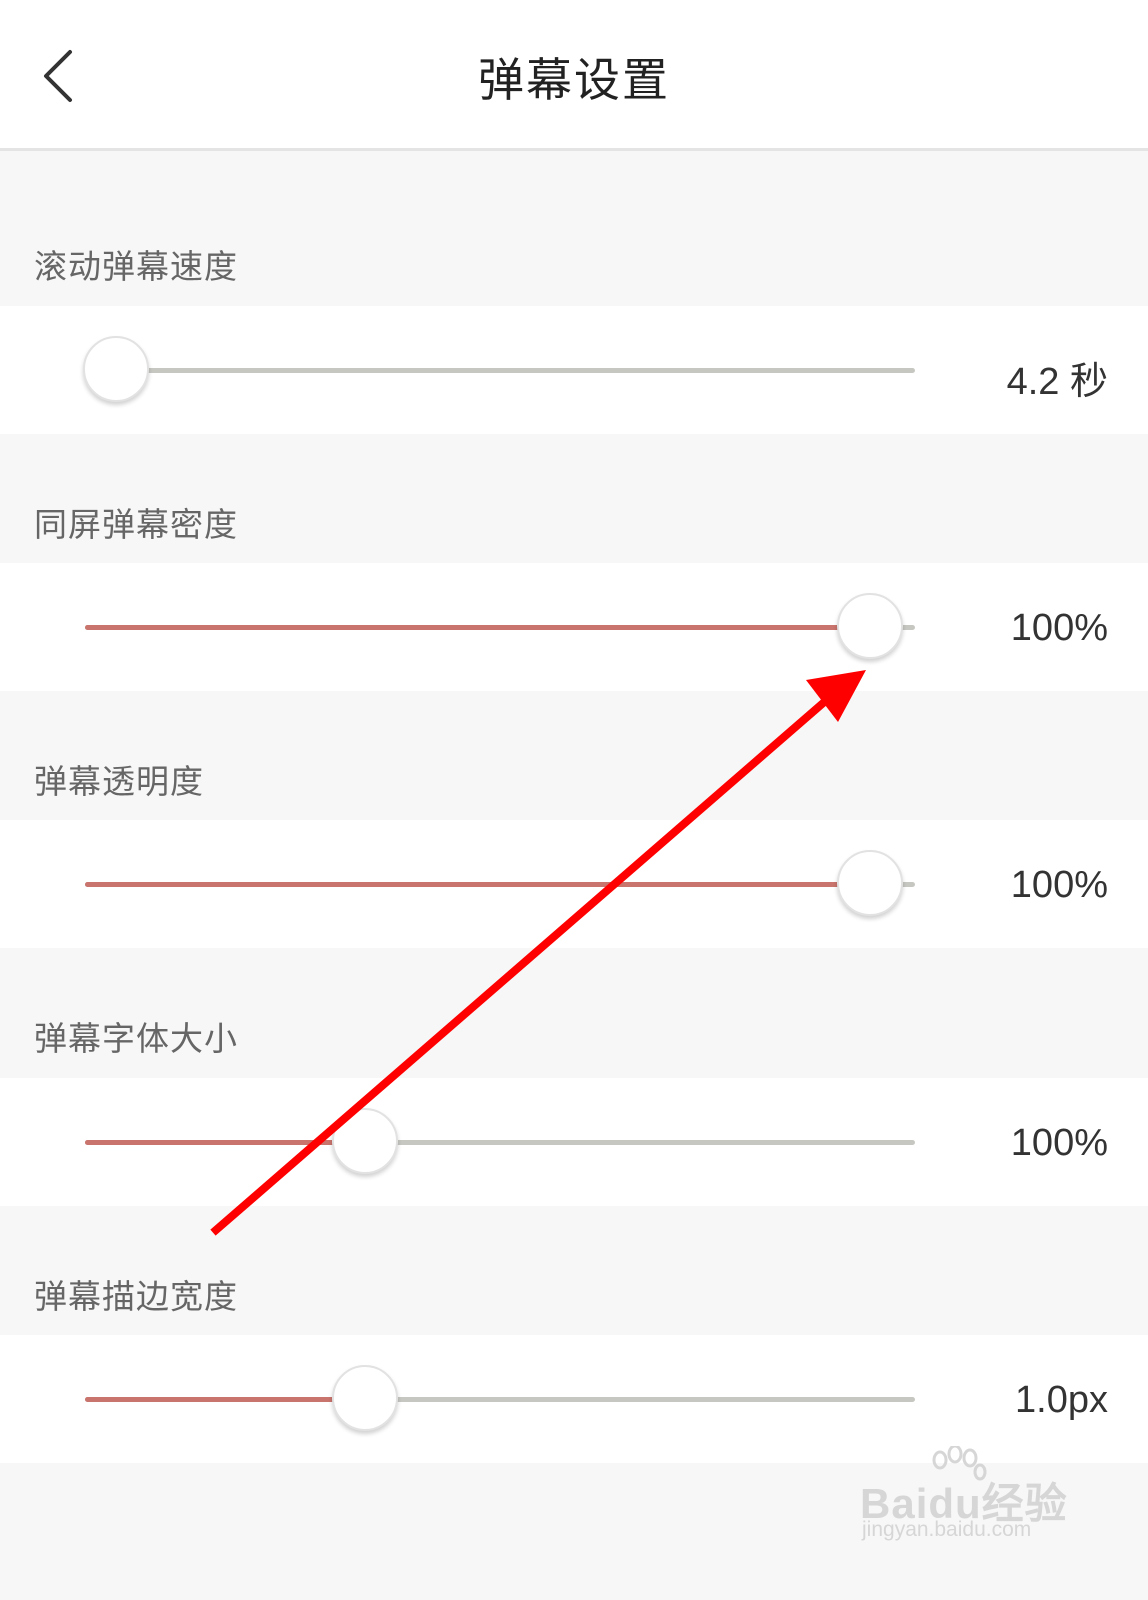 The width and height of the screenshot is (1148, 1600). What do you see at coordinates (477, 884) in the screenshot?
I see `opacity-fill` at bounding box center [477, 884].